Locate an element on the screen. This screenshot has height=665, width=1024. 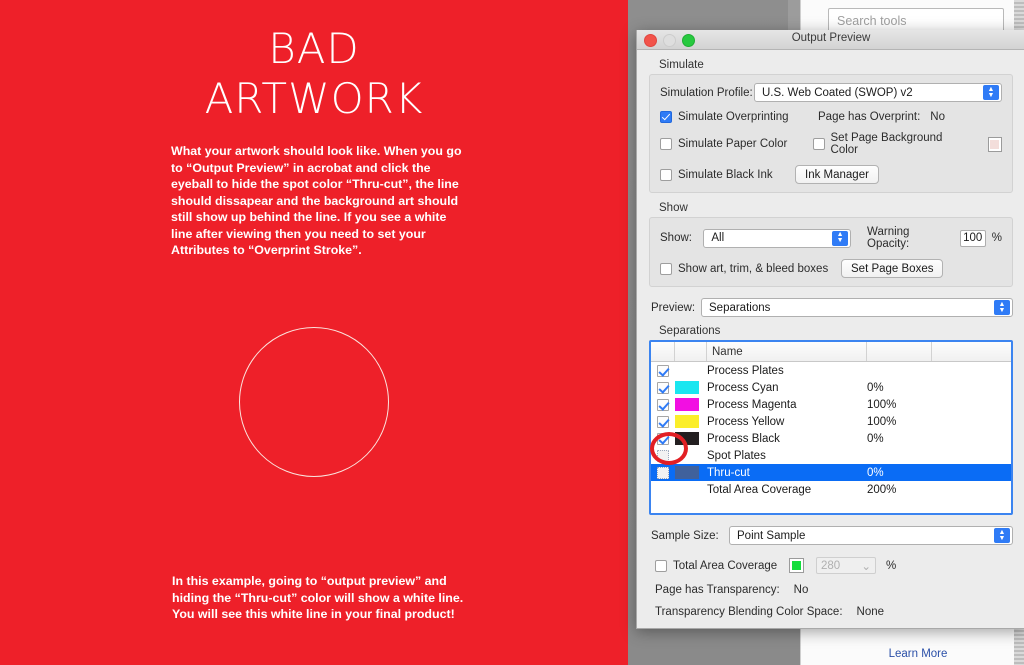
page-has-overprint-label: Page has Overprint: is located at coordinates (869, 117).